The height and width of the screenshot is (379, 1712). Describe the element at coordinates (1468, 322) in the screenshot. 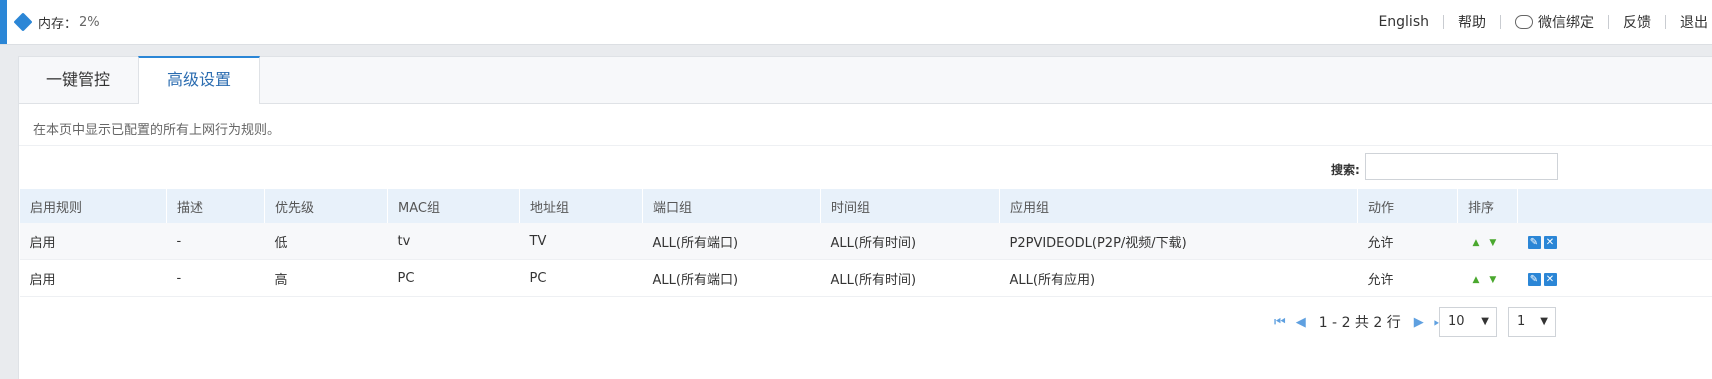

I see `page-size-select: 10 ▼` at that location.